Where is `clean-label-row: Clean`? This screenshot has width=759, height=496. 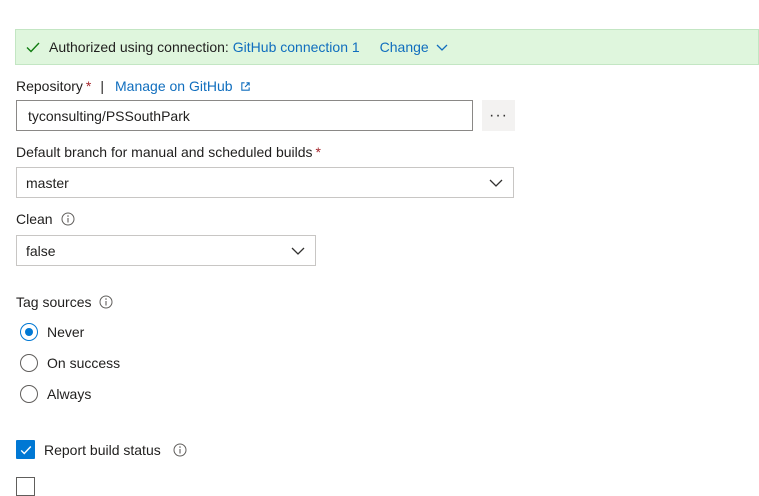
clean-label-row: Clean is located at coordinates (45, 219).